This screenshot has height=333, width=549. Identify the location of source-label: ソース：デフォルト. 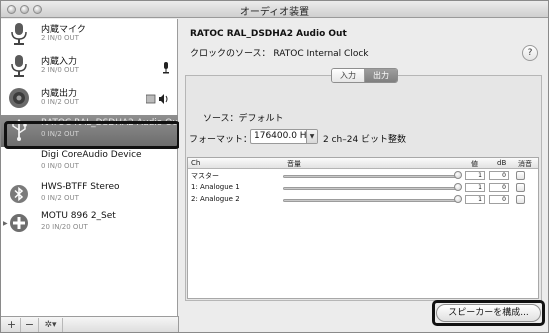
(243, 119).